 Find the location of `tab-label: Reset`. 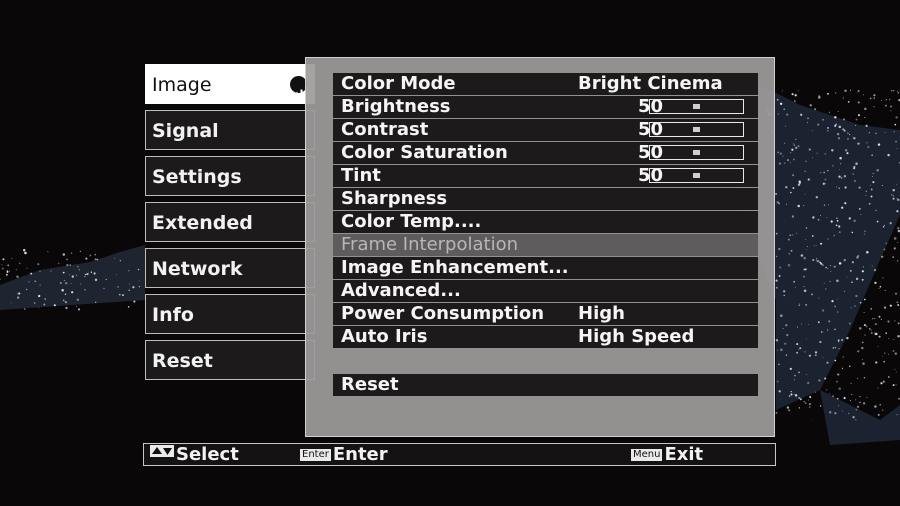

tab-label: Reset is located at coordinates (182, 361).